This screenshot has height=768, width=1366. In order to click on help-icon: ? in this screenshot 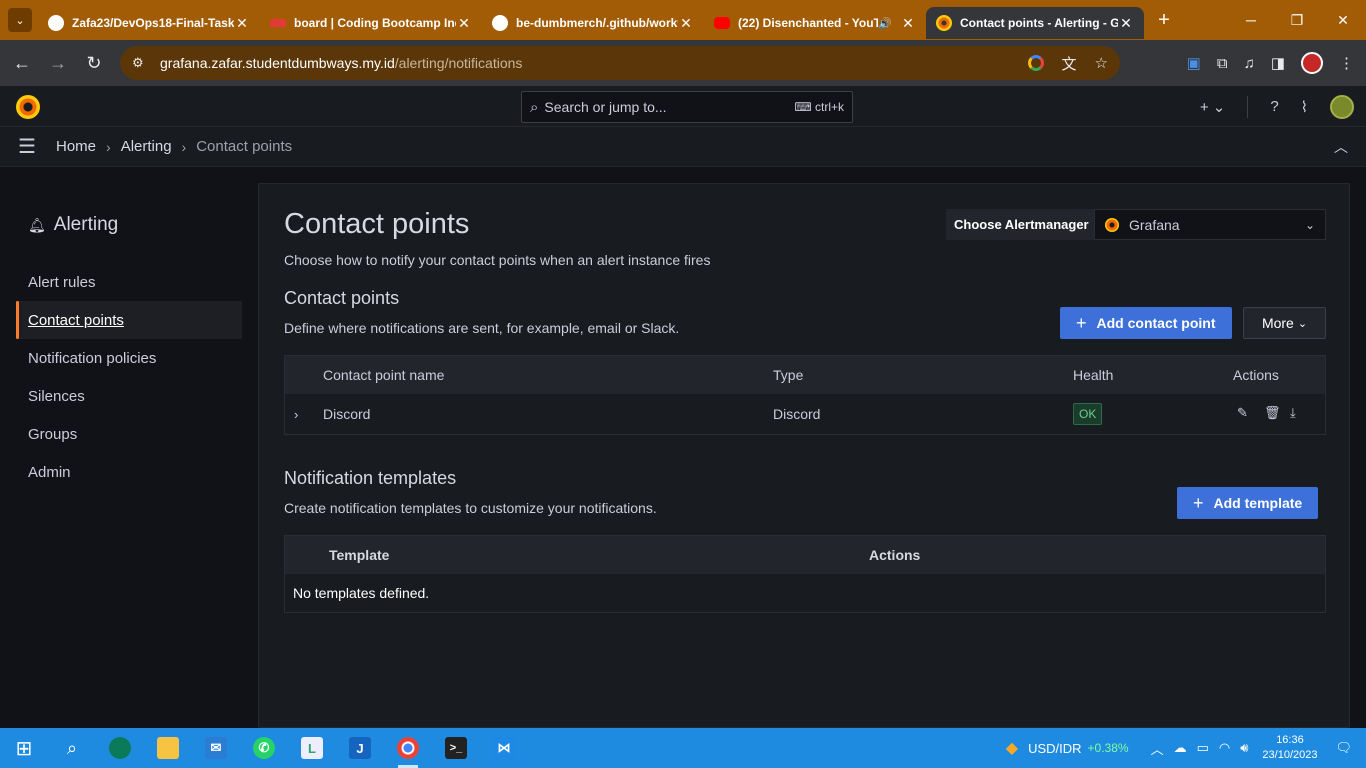, I will do `click(1274, 106)`.